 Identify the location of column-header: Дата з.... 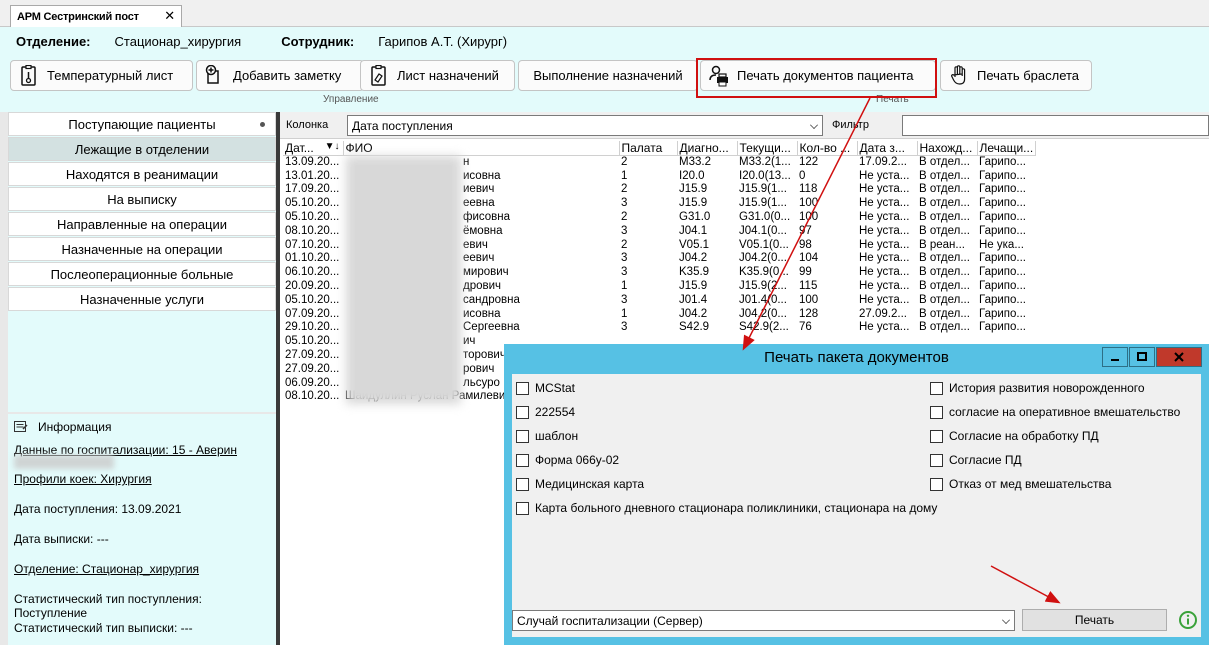
(887, 148).